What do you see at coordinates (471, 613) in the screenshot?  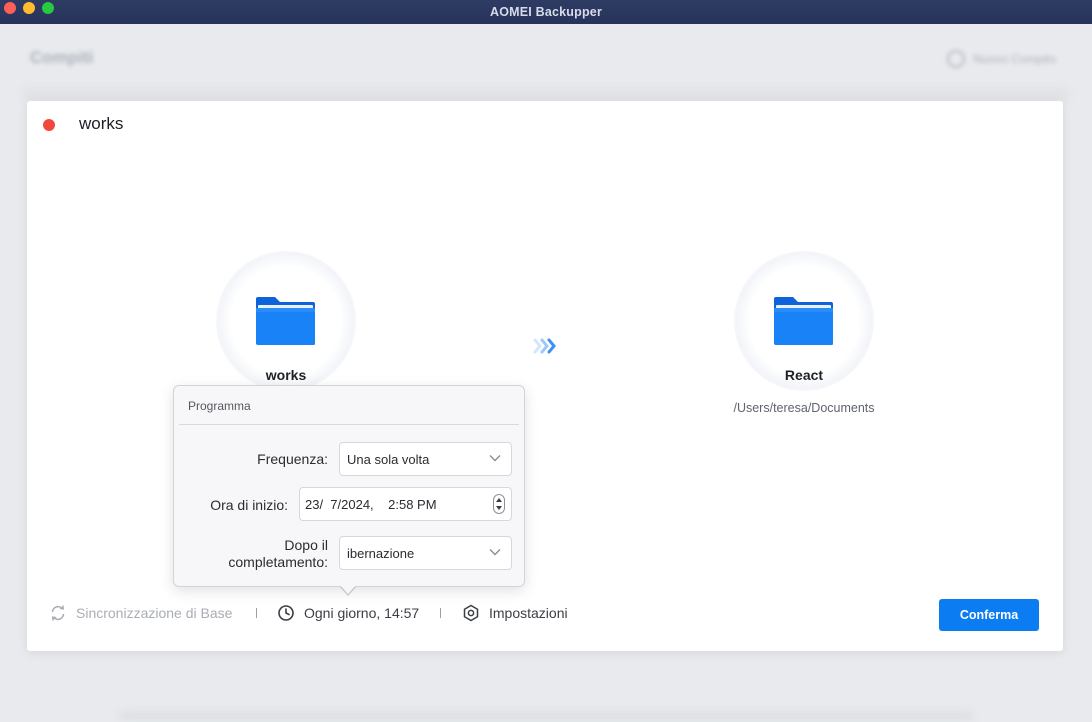 I see `settings-gear-icon` at bounding box center [471, 613].